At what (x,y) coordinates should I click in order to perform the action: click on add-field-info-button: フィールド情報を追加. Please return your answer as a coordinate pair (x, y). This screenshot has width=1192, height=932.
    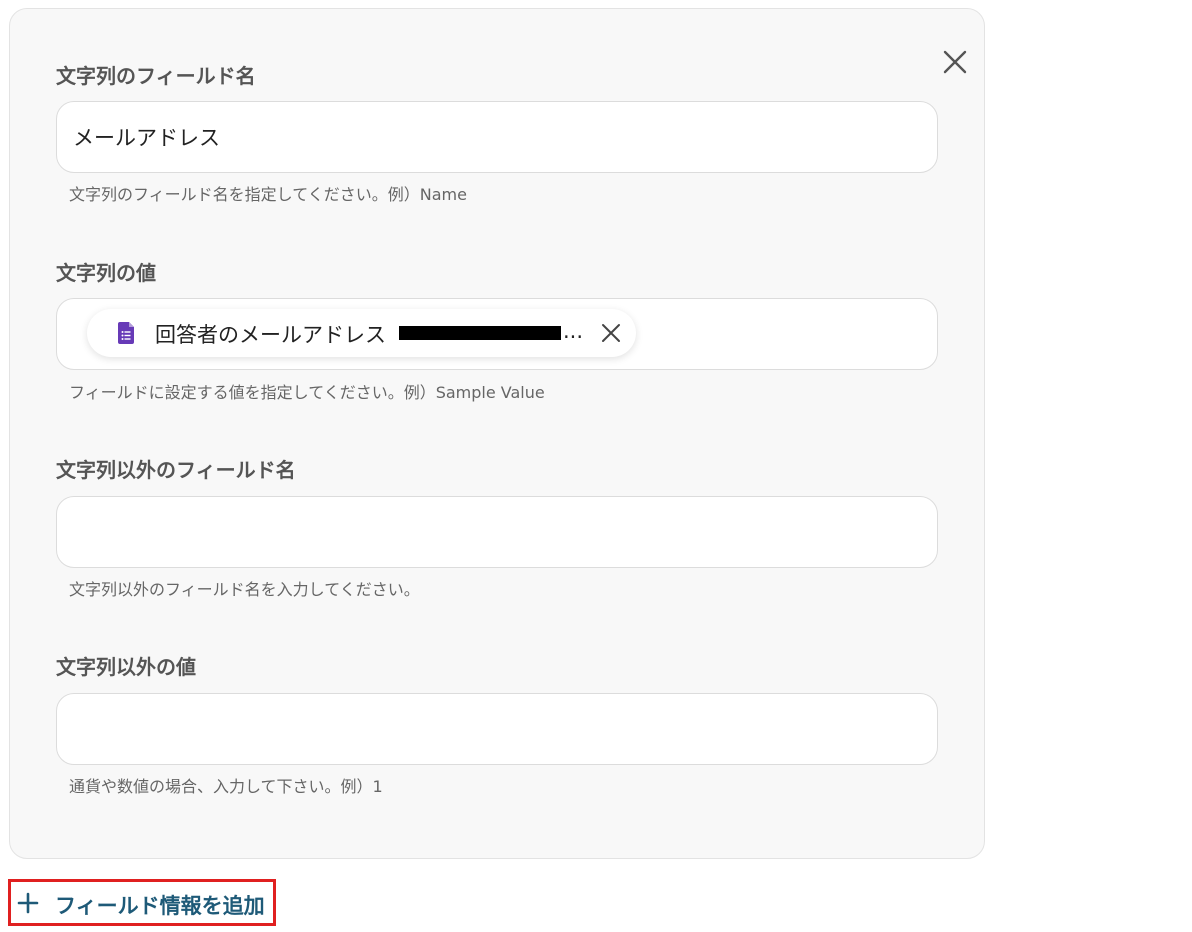
    Looking at the image, I should click on (142, 902).